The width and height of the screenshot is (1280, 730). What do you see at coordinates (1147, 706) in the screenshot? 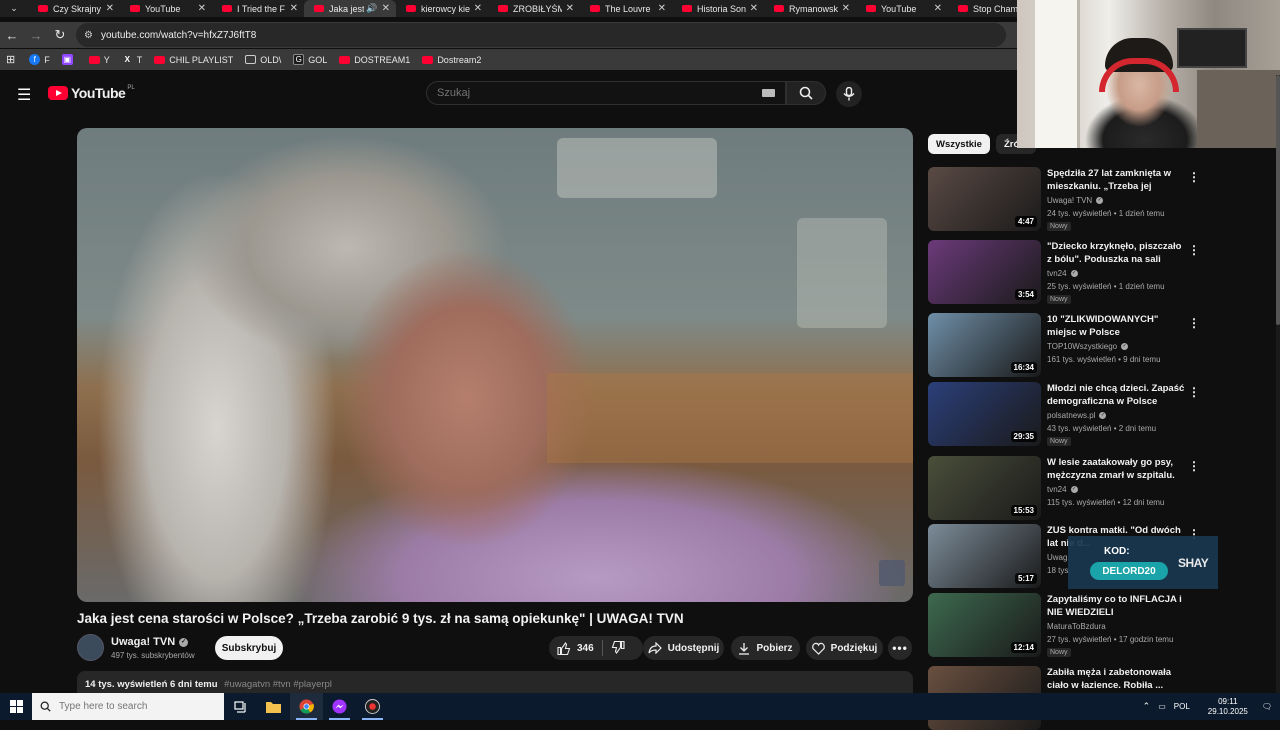
I see `chevron-up-icon: ⌃` at bounding box center [1147, 706].